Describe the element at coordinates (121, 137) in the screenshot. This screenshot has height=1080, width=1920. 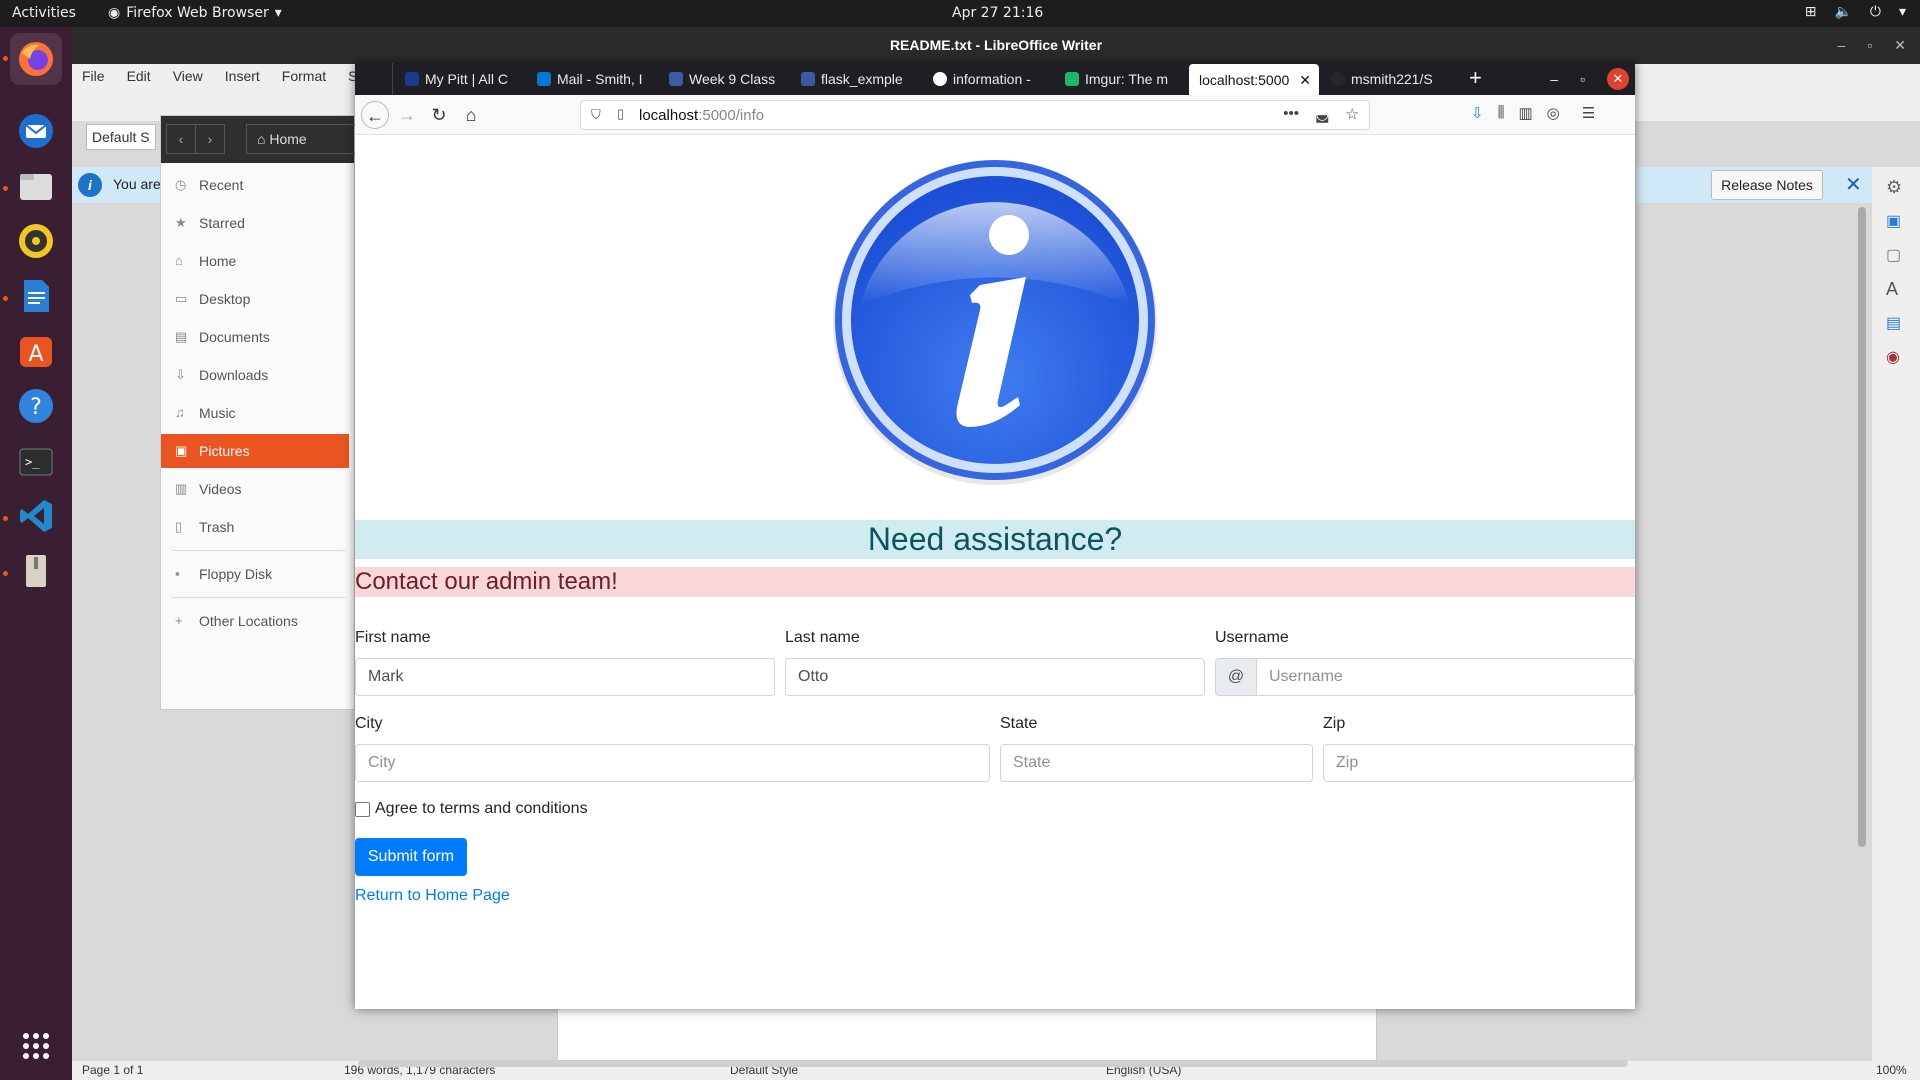
I see `paragraph-style-box: Default S` at that location.